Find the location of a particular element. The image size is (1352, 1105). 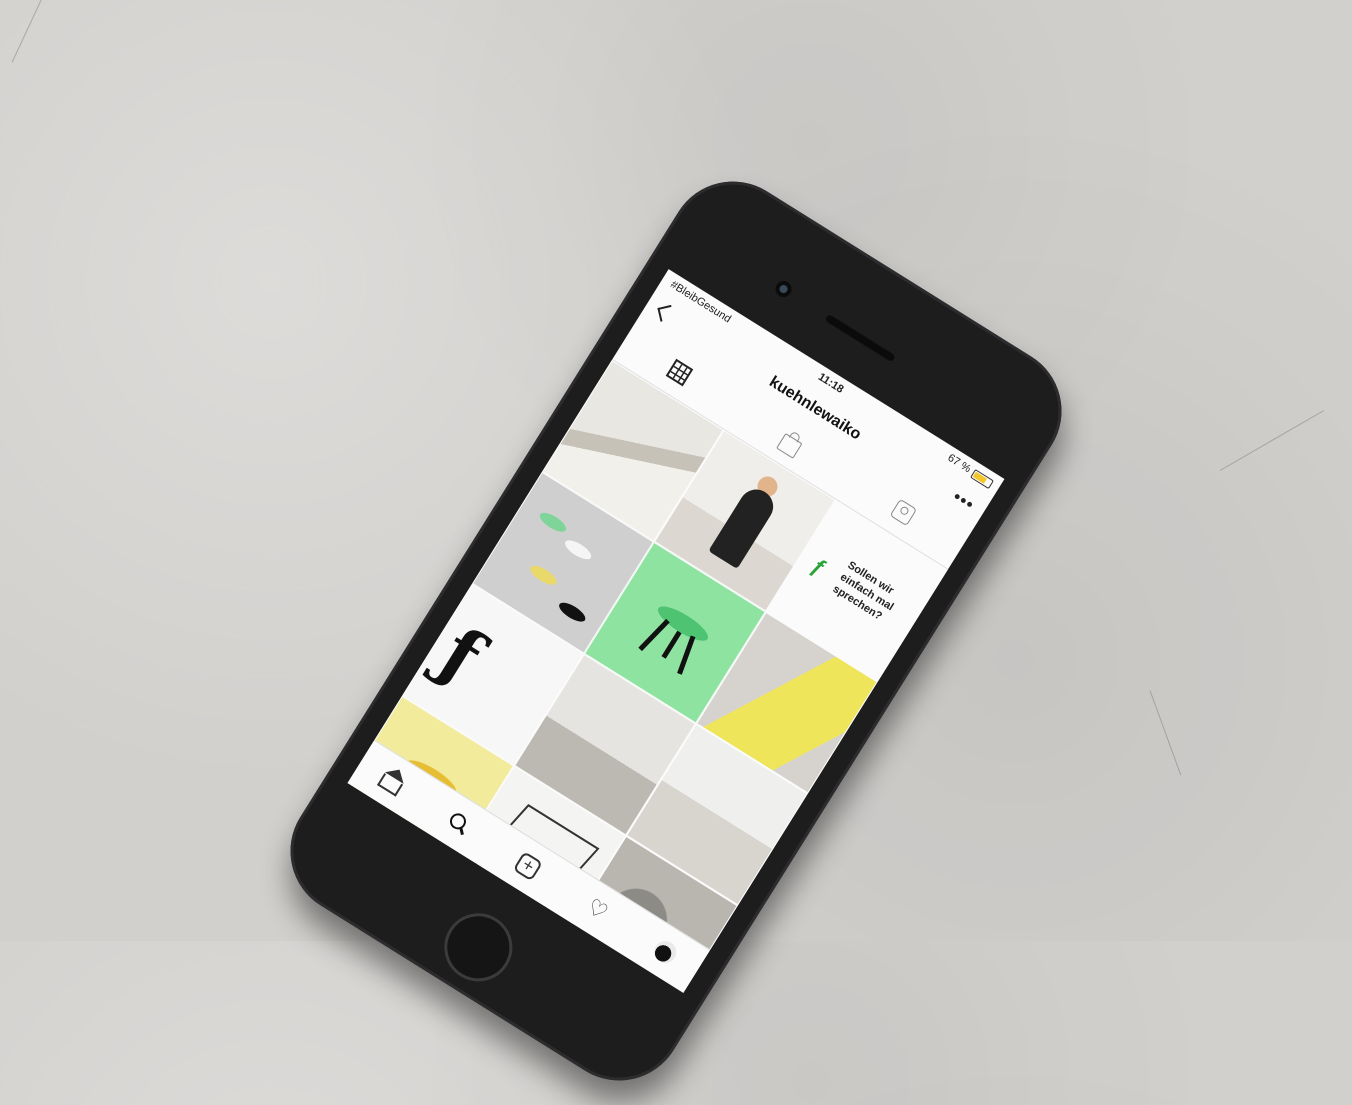

home-icon is located at coordinates (390, 785).